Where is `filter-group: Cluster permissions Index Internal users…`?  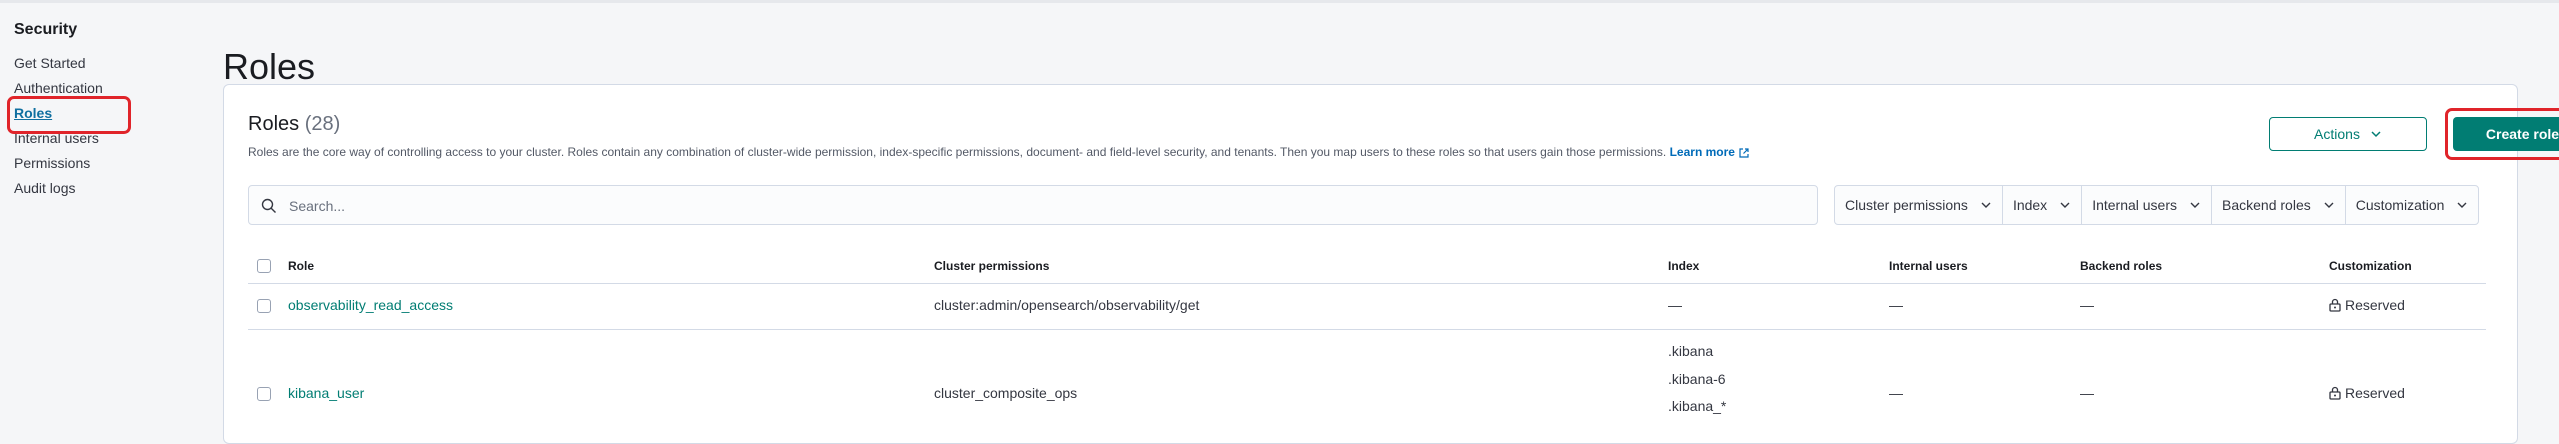
filter-group: Cluster permissions Index Internal users… is located at coordinates (2157, 205).